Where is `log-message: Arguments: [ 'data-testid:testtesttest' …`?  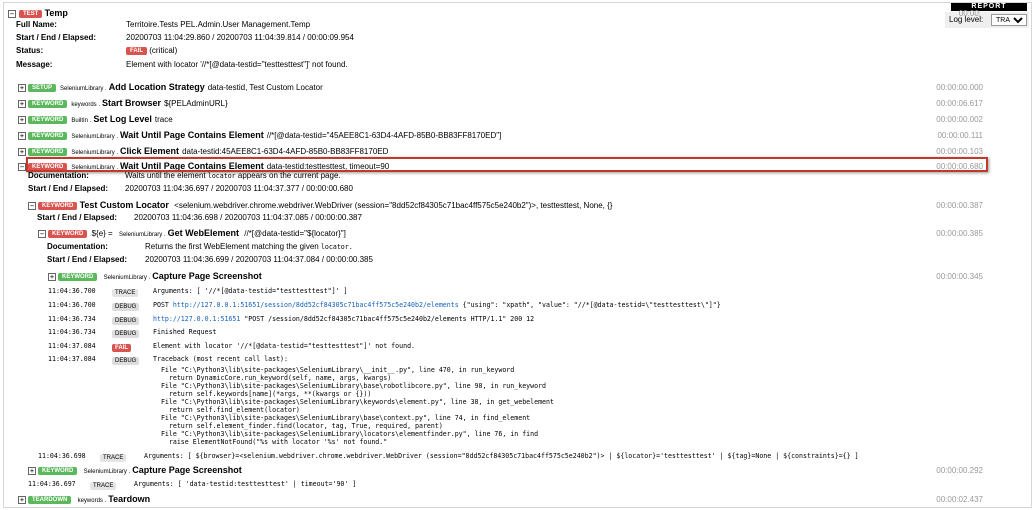 log-message: Arguments: [ 'data-testid:testtesttest' … is located at coordinates (245, 484).